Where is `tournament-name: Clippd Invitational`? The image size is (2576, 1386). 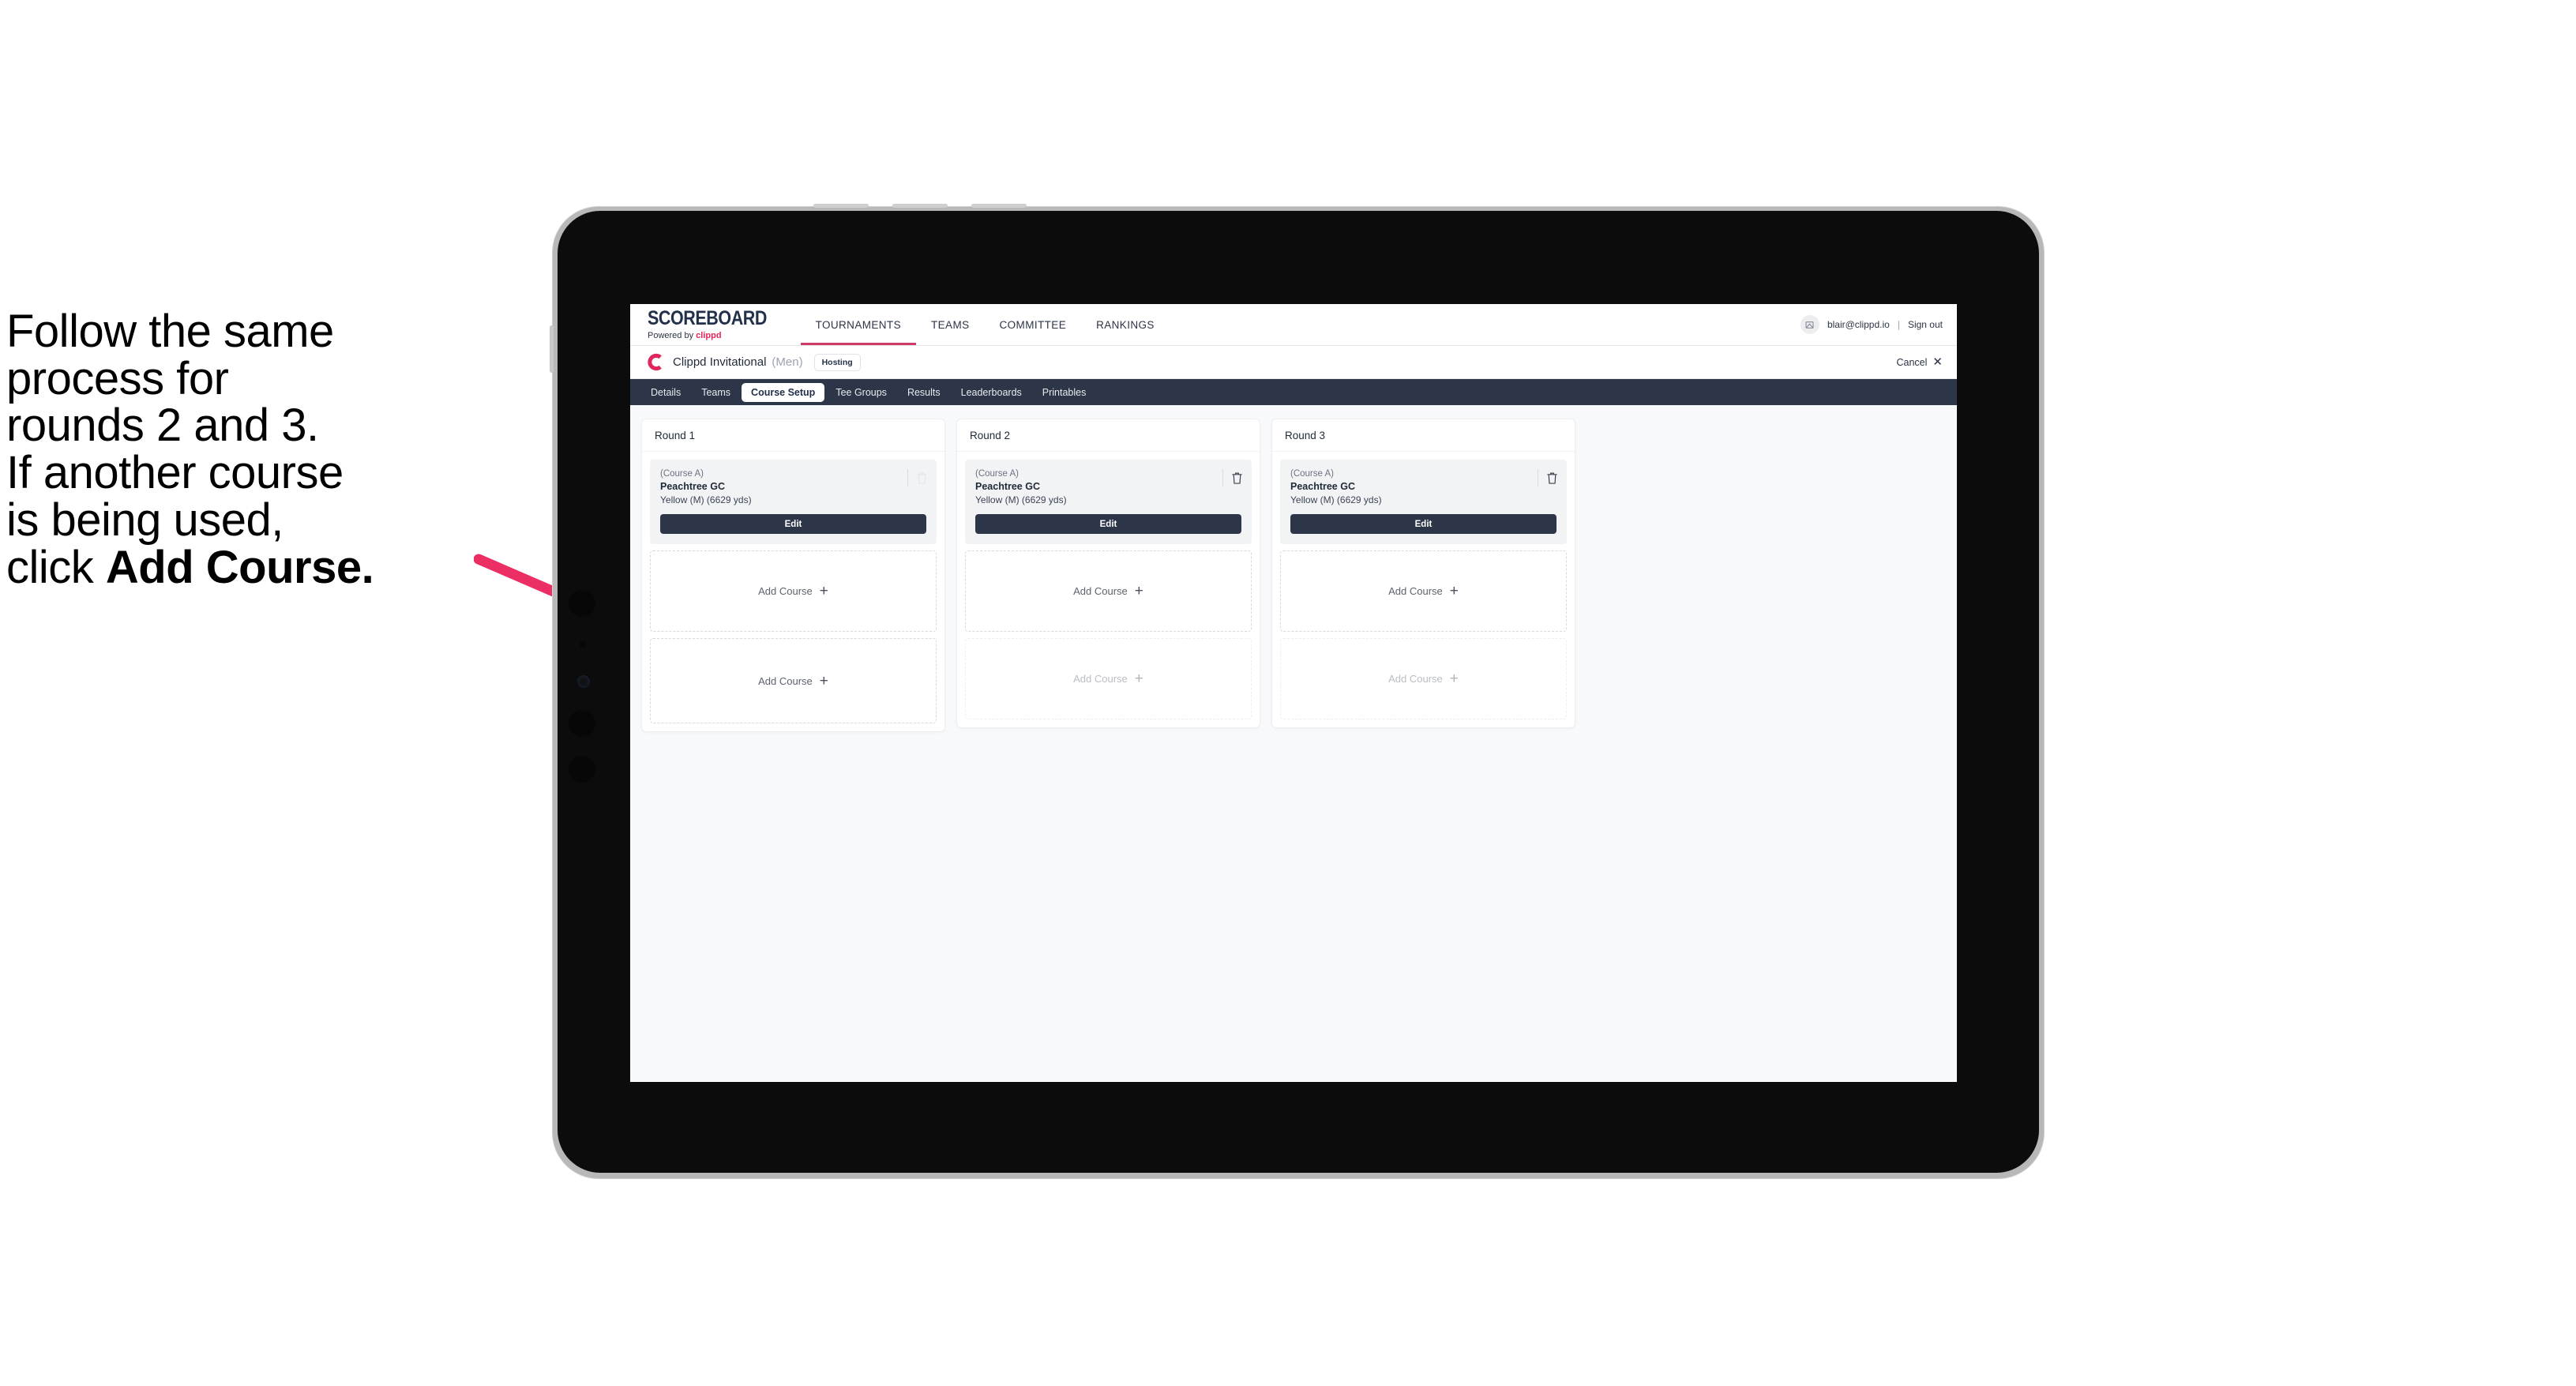
tournament-name: Clippd Invitational is located at coordinates (720, 362).